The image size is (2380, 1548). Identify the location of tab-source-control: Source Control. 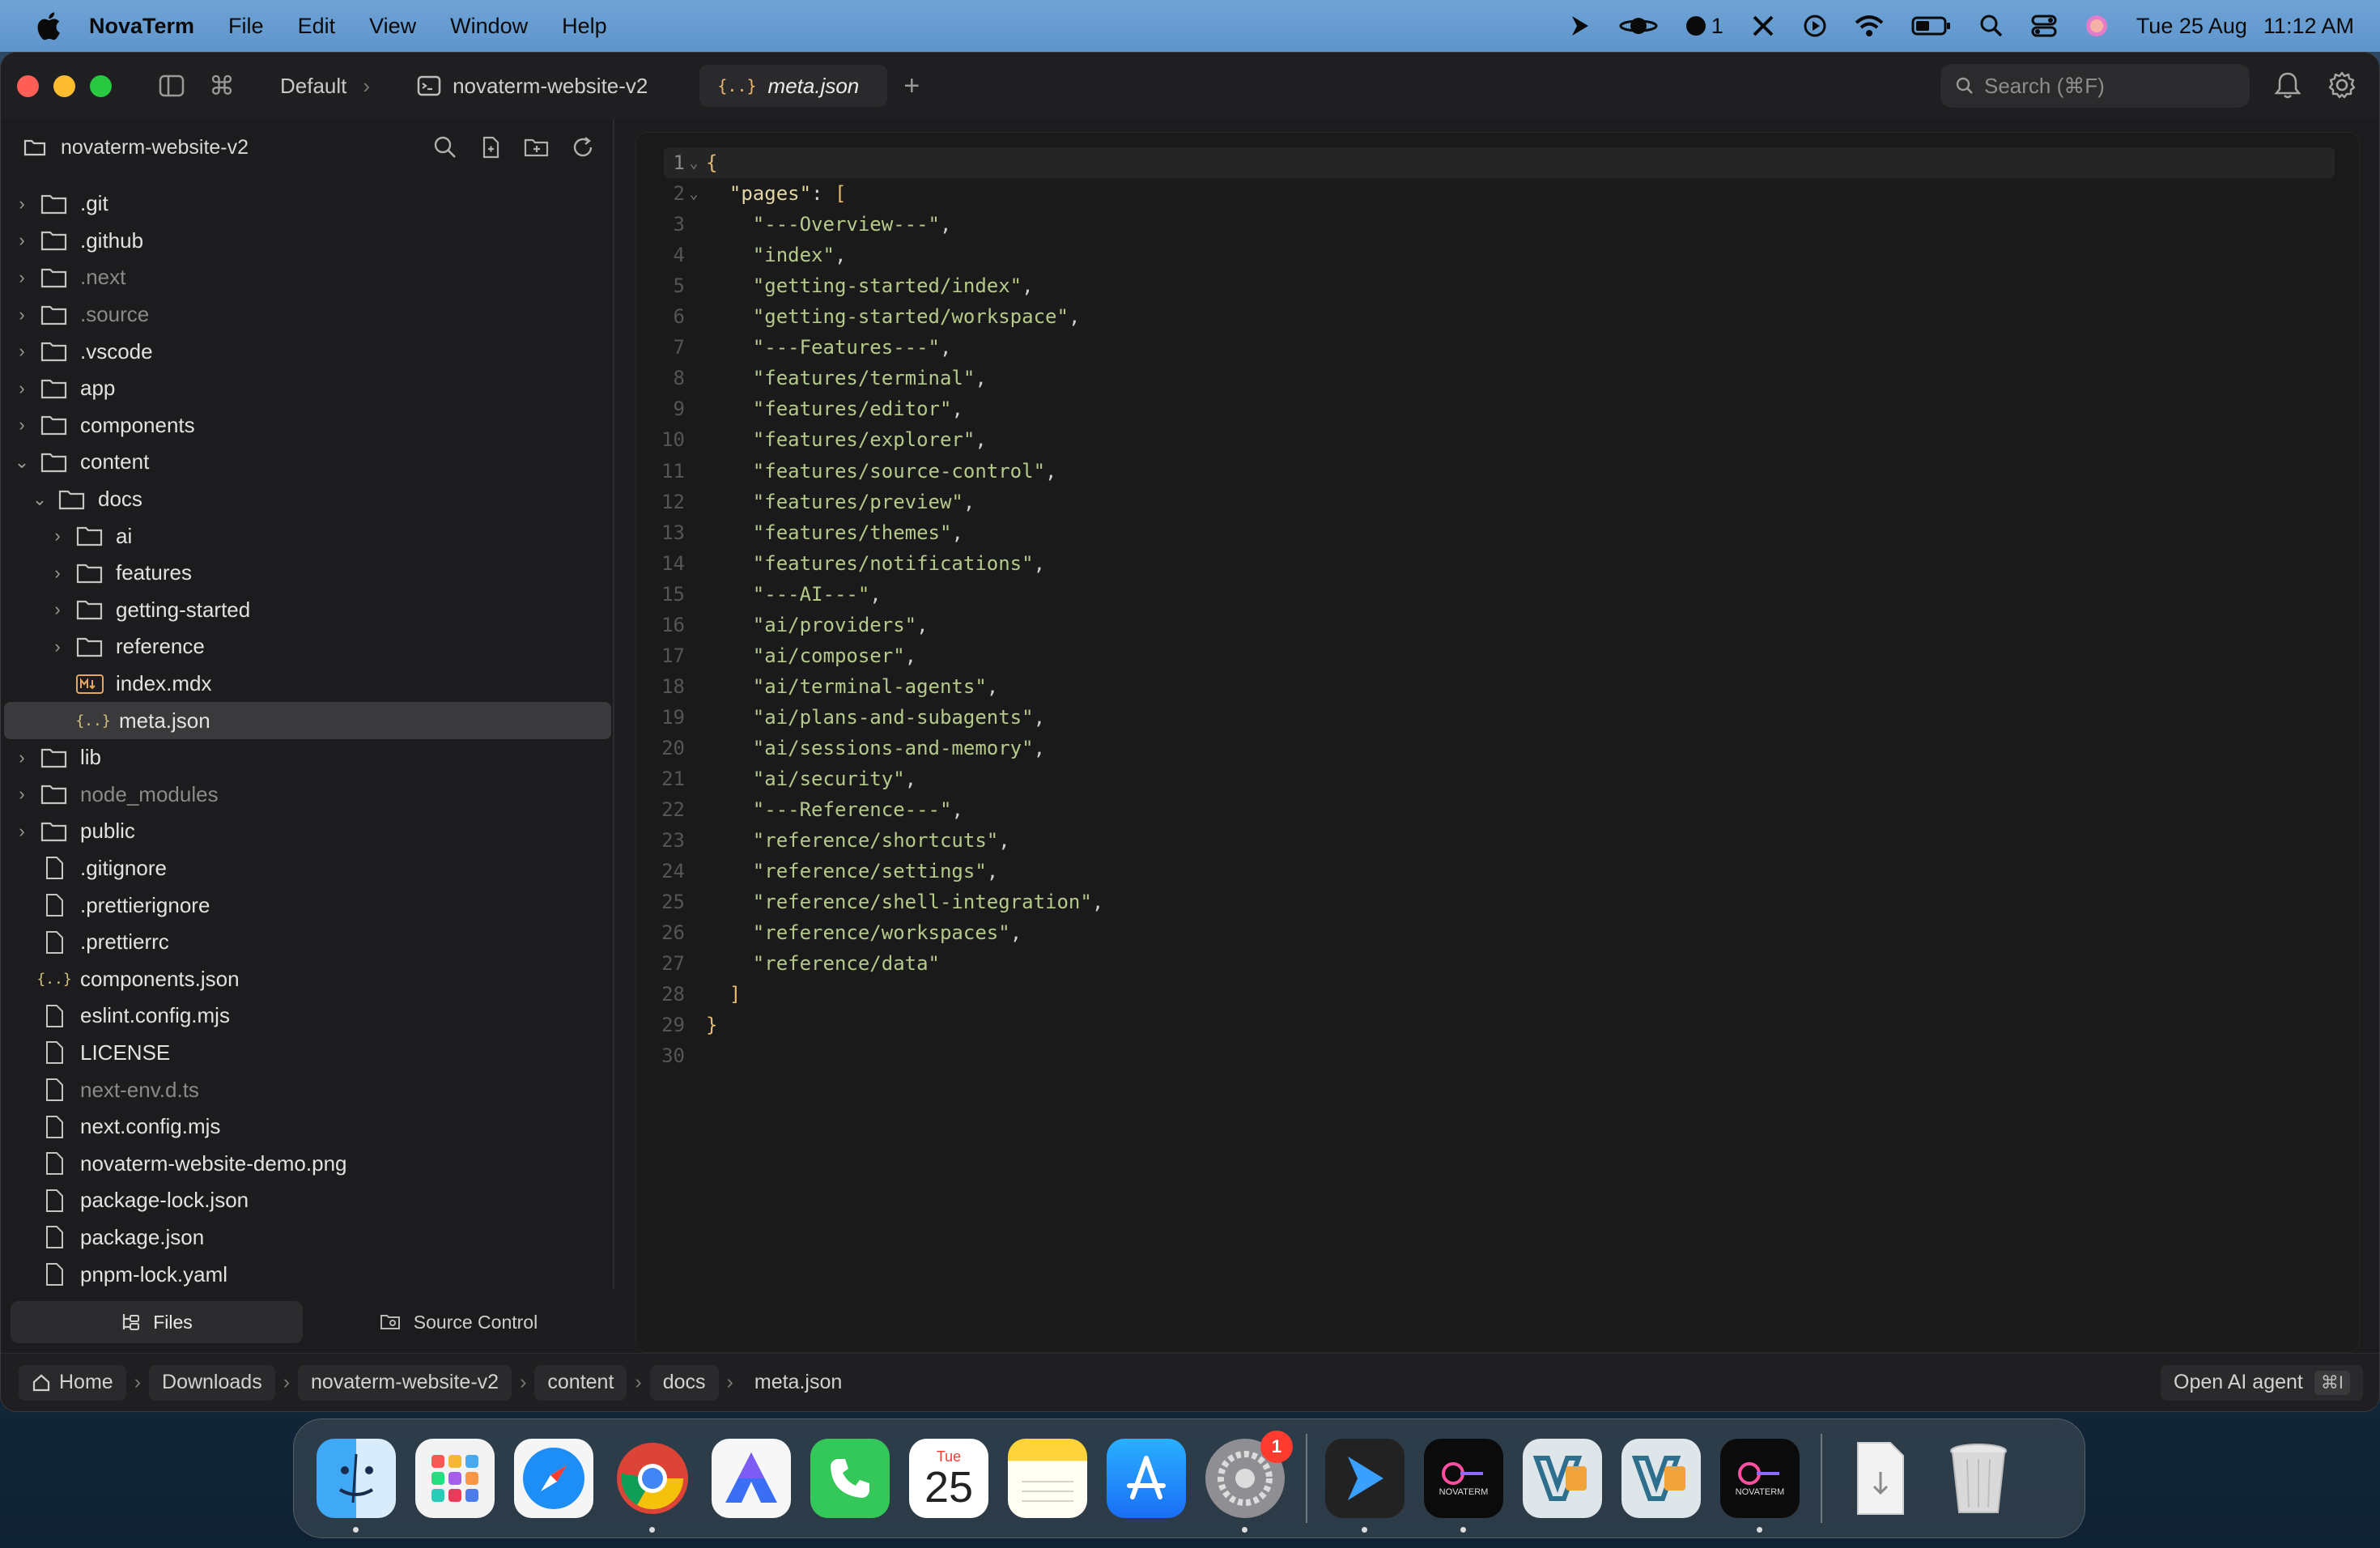
(458, 1322).